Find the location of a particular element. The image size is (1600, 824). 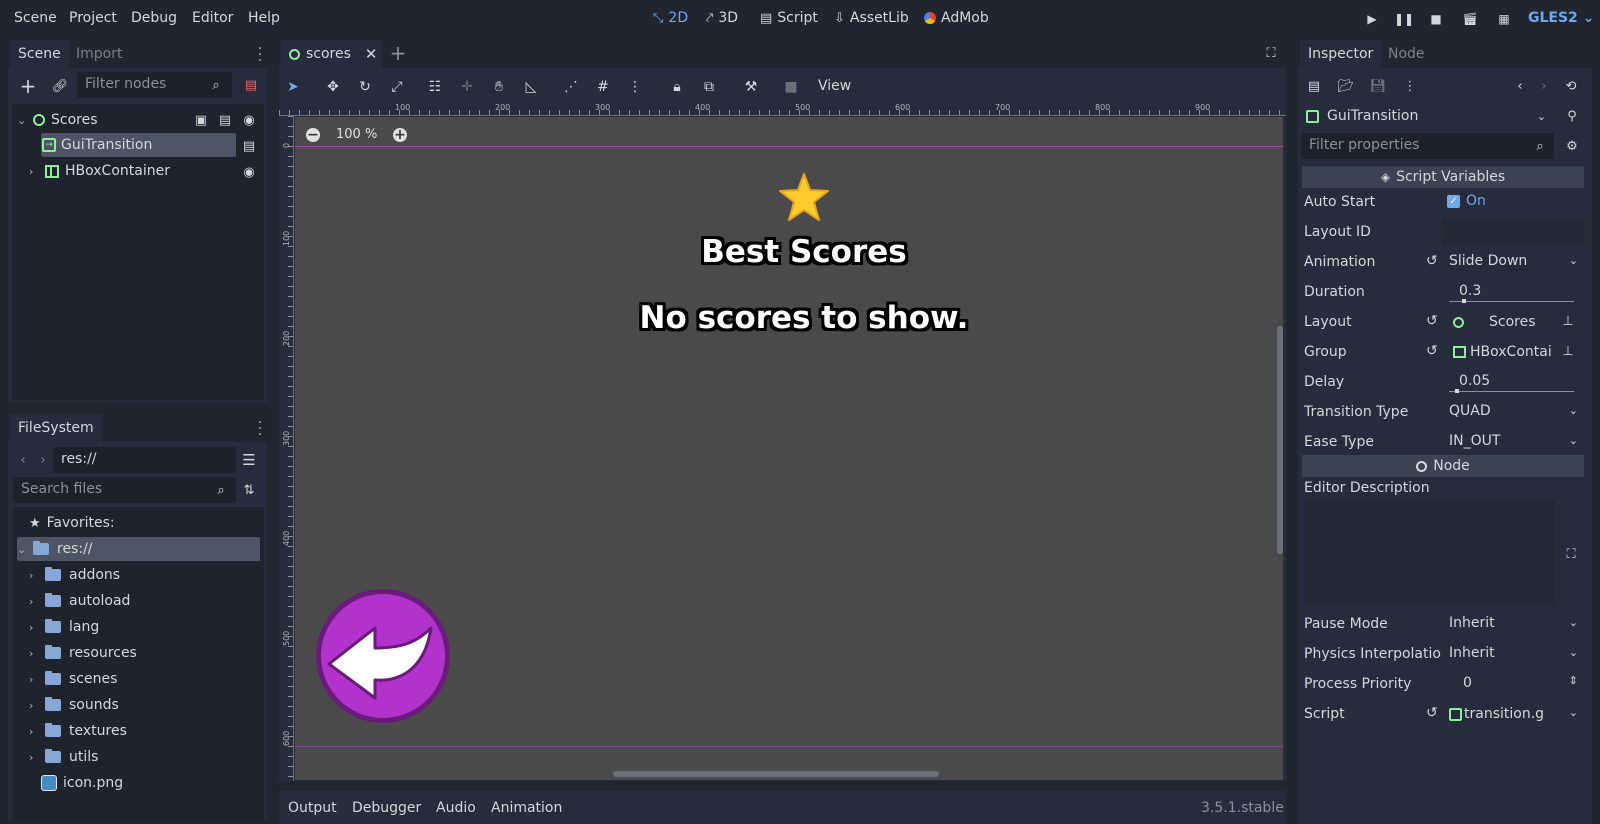

folder-addons: › addons is located at coordinates (74, 575).